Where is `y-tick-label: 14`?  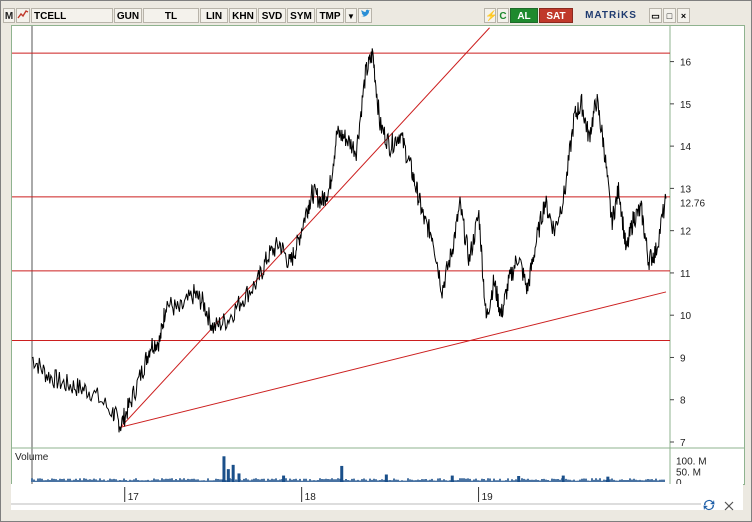
y-tick-label: 14 is located at coordinates (686, 147).